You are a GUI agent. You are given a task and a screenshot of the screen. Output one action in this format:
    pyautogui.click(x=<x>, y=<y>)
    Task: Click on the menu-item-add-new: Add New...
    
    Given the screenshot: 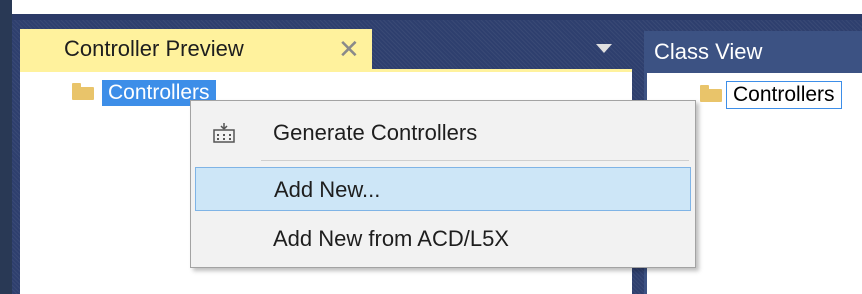 What is the action you would take?
    pyautogui.click(x=443, y=189)
    